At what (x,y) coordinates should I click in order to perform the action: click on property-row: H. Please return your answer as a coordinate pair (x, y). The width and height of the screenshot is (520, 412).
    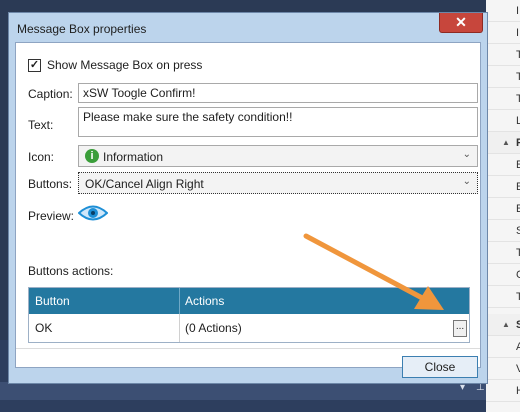
    Looking at the image, I should click on (503, 391).